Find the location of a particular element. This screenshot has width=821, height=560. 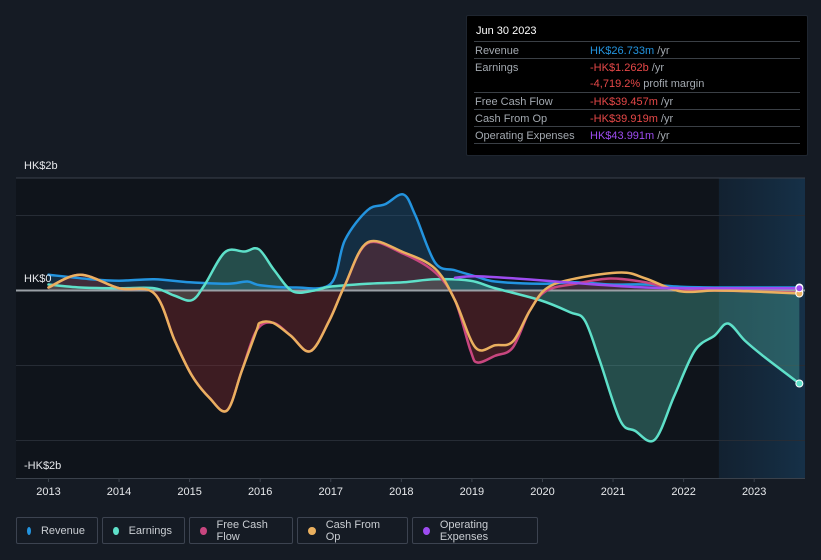

tooltip-row-operating-expenses: Operating Expenses HK$43.991m /yr is located at coordinates (637, 135).